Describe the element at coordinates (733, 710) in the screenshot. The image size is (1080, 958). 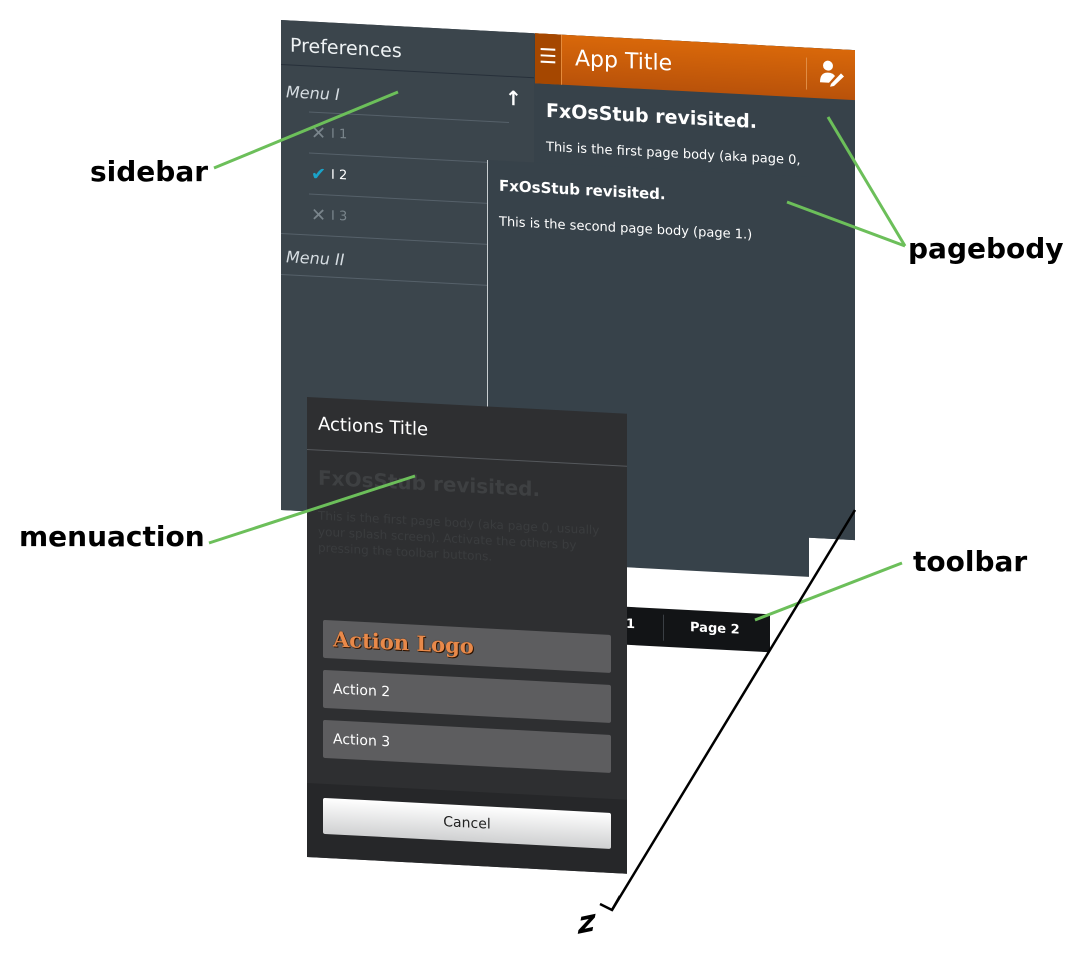
I see `z-axis-line` at that location.